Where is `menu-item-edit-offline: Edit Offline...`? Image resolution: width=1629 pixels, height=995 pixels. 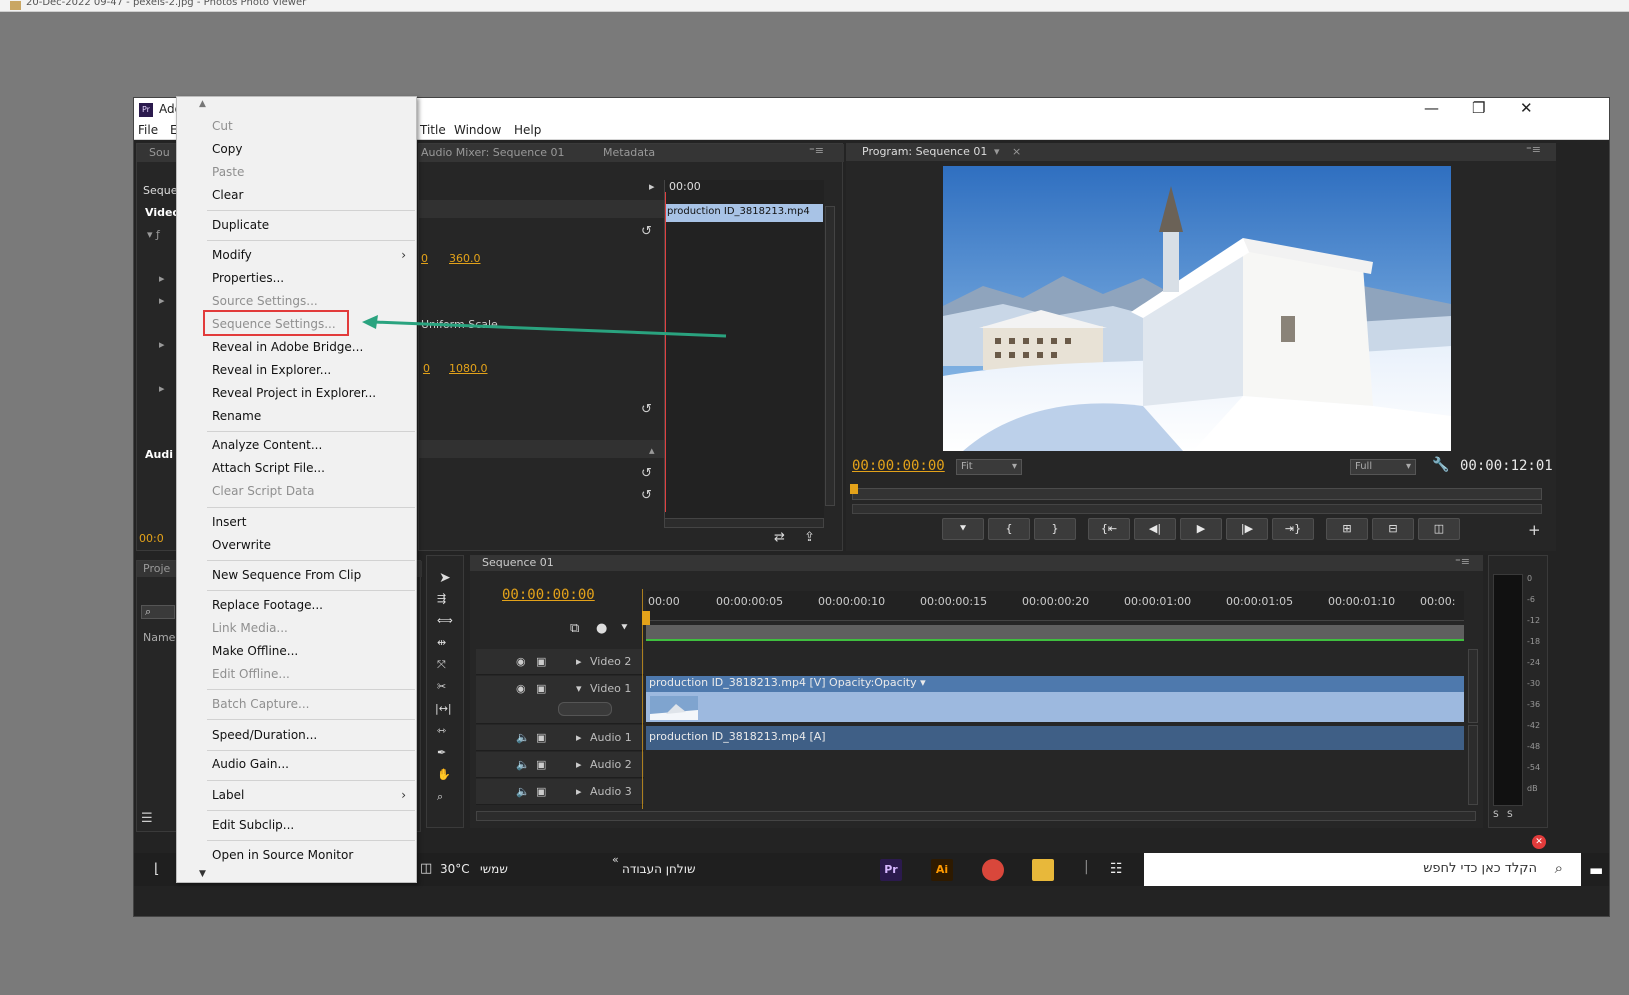
menu-item-edit-offline: Edit Offline... is located at coordinates (251, 674).